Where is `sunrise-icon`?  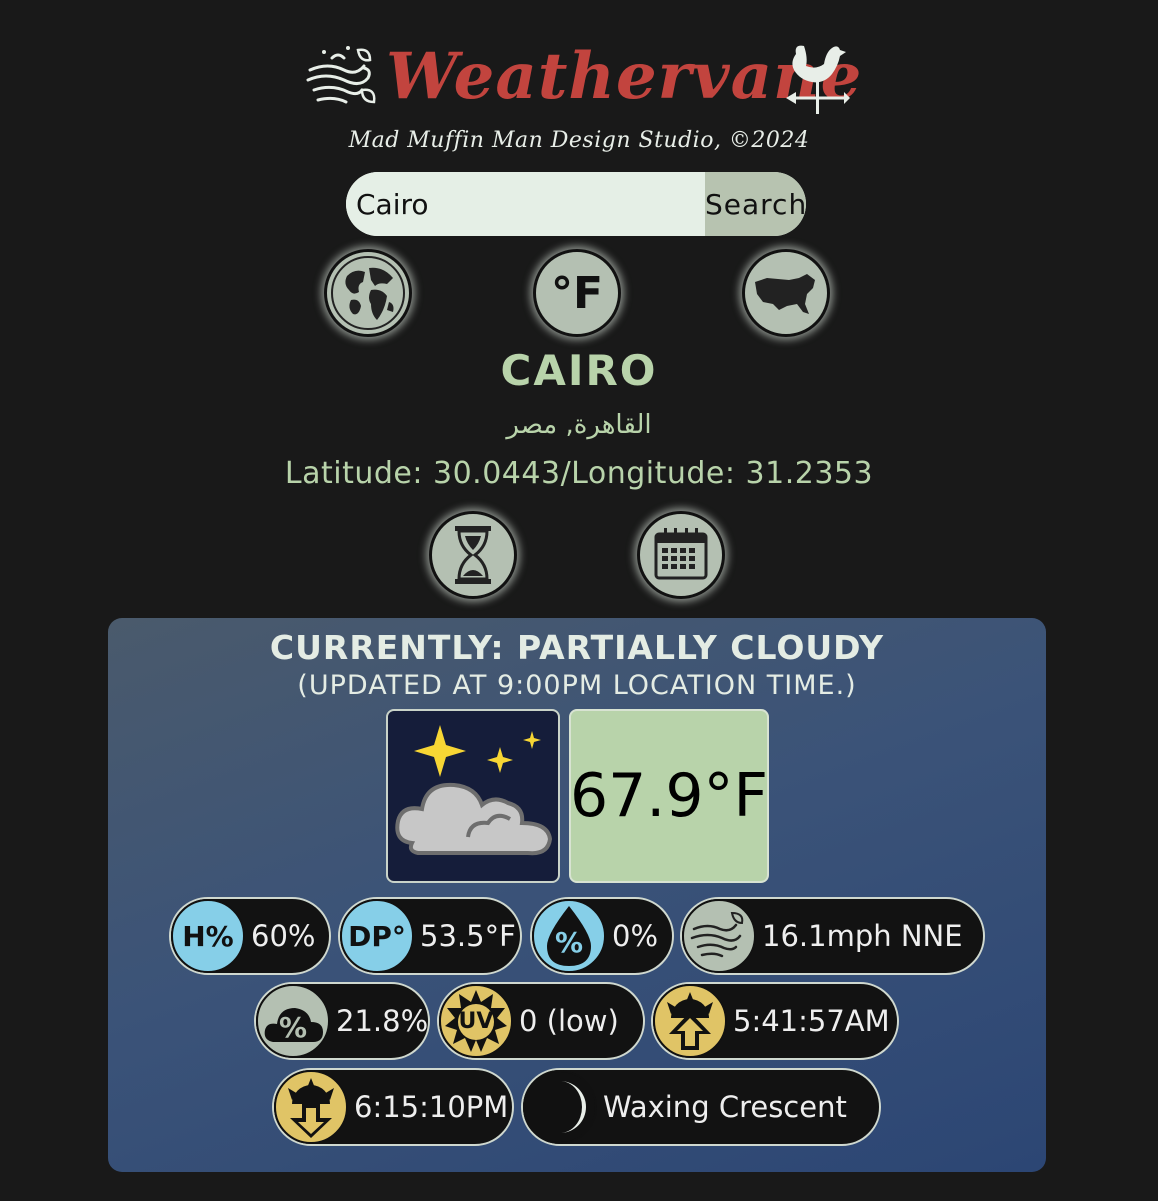 sunrise-icon is located at coordinates (690, 1021).